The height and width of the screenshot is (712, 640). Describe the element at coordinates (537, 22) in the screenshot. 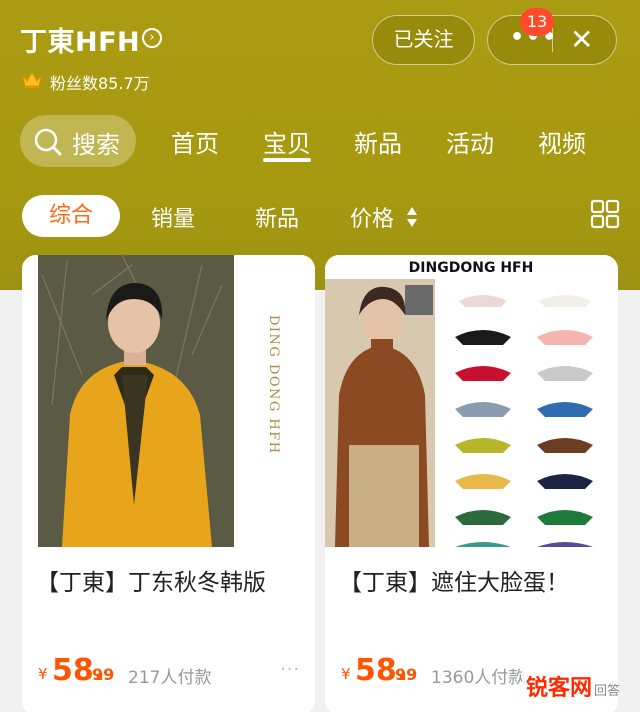

I see `notification-badge: 13` at that location.